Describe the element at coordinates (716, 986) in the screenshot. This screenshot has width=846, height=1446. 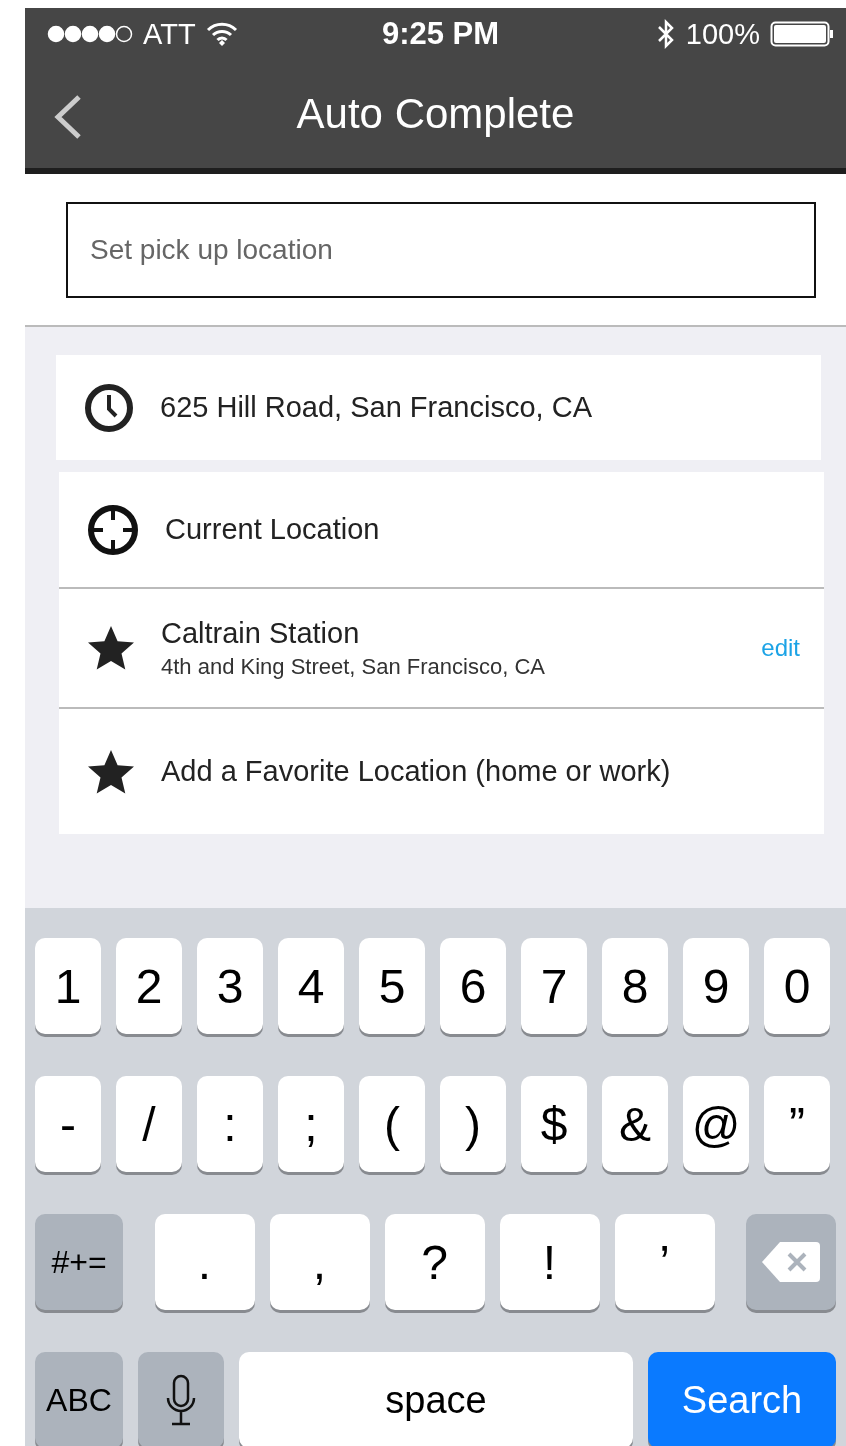
I see `keyboard-key: 9` at that location.